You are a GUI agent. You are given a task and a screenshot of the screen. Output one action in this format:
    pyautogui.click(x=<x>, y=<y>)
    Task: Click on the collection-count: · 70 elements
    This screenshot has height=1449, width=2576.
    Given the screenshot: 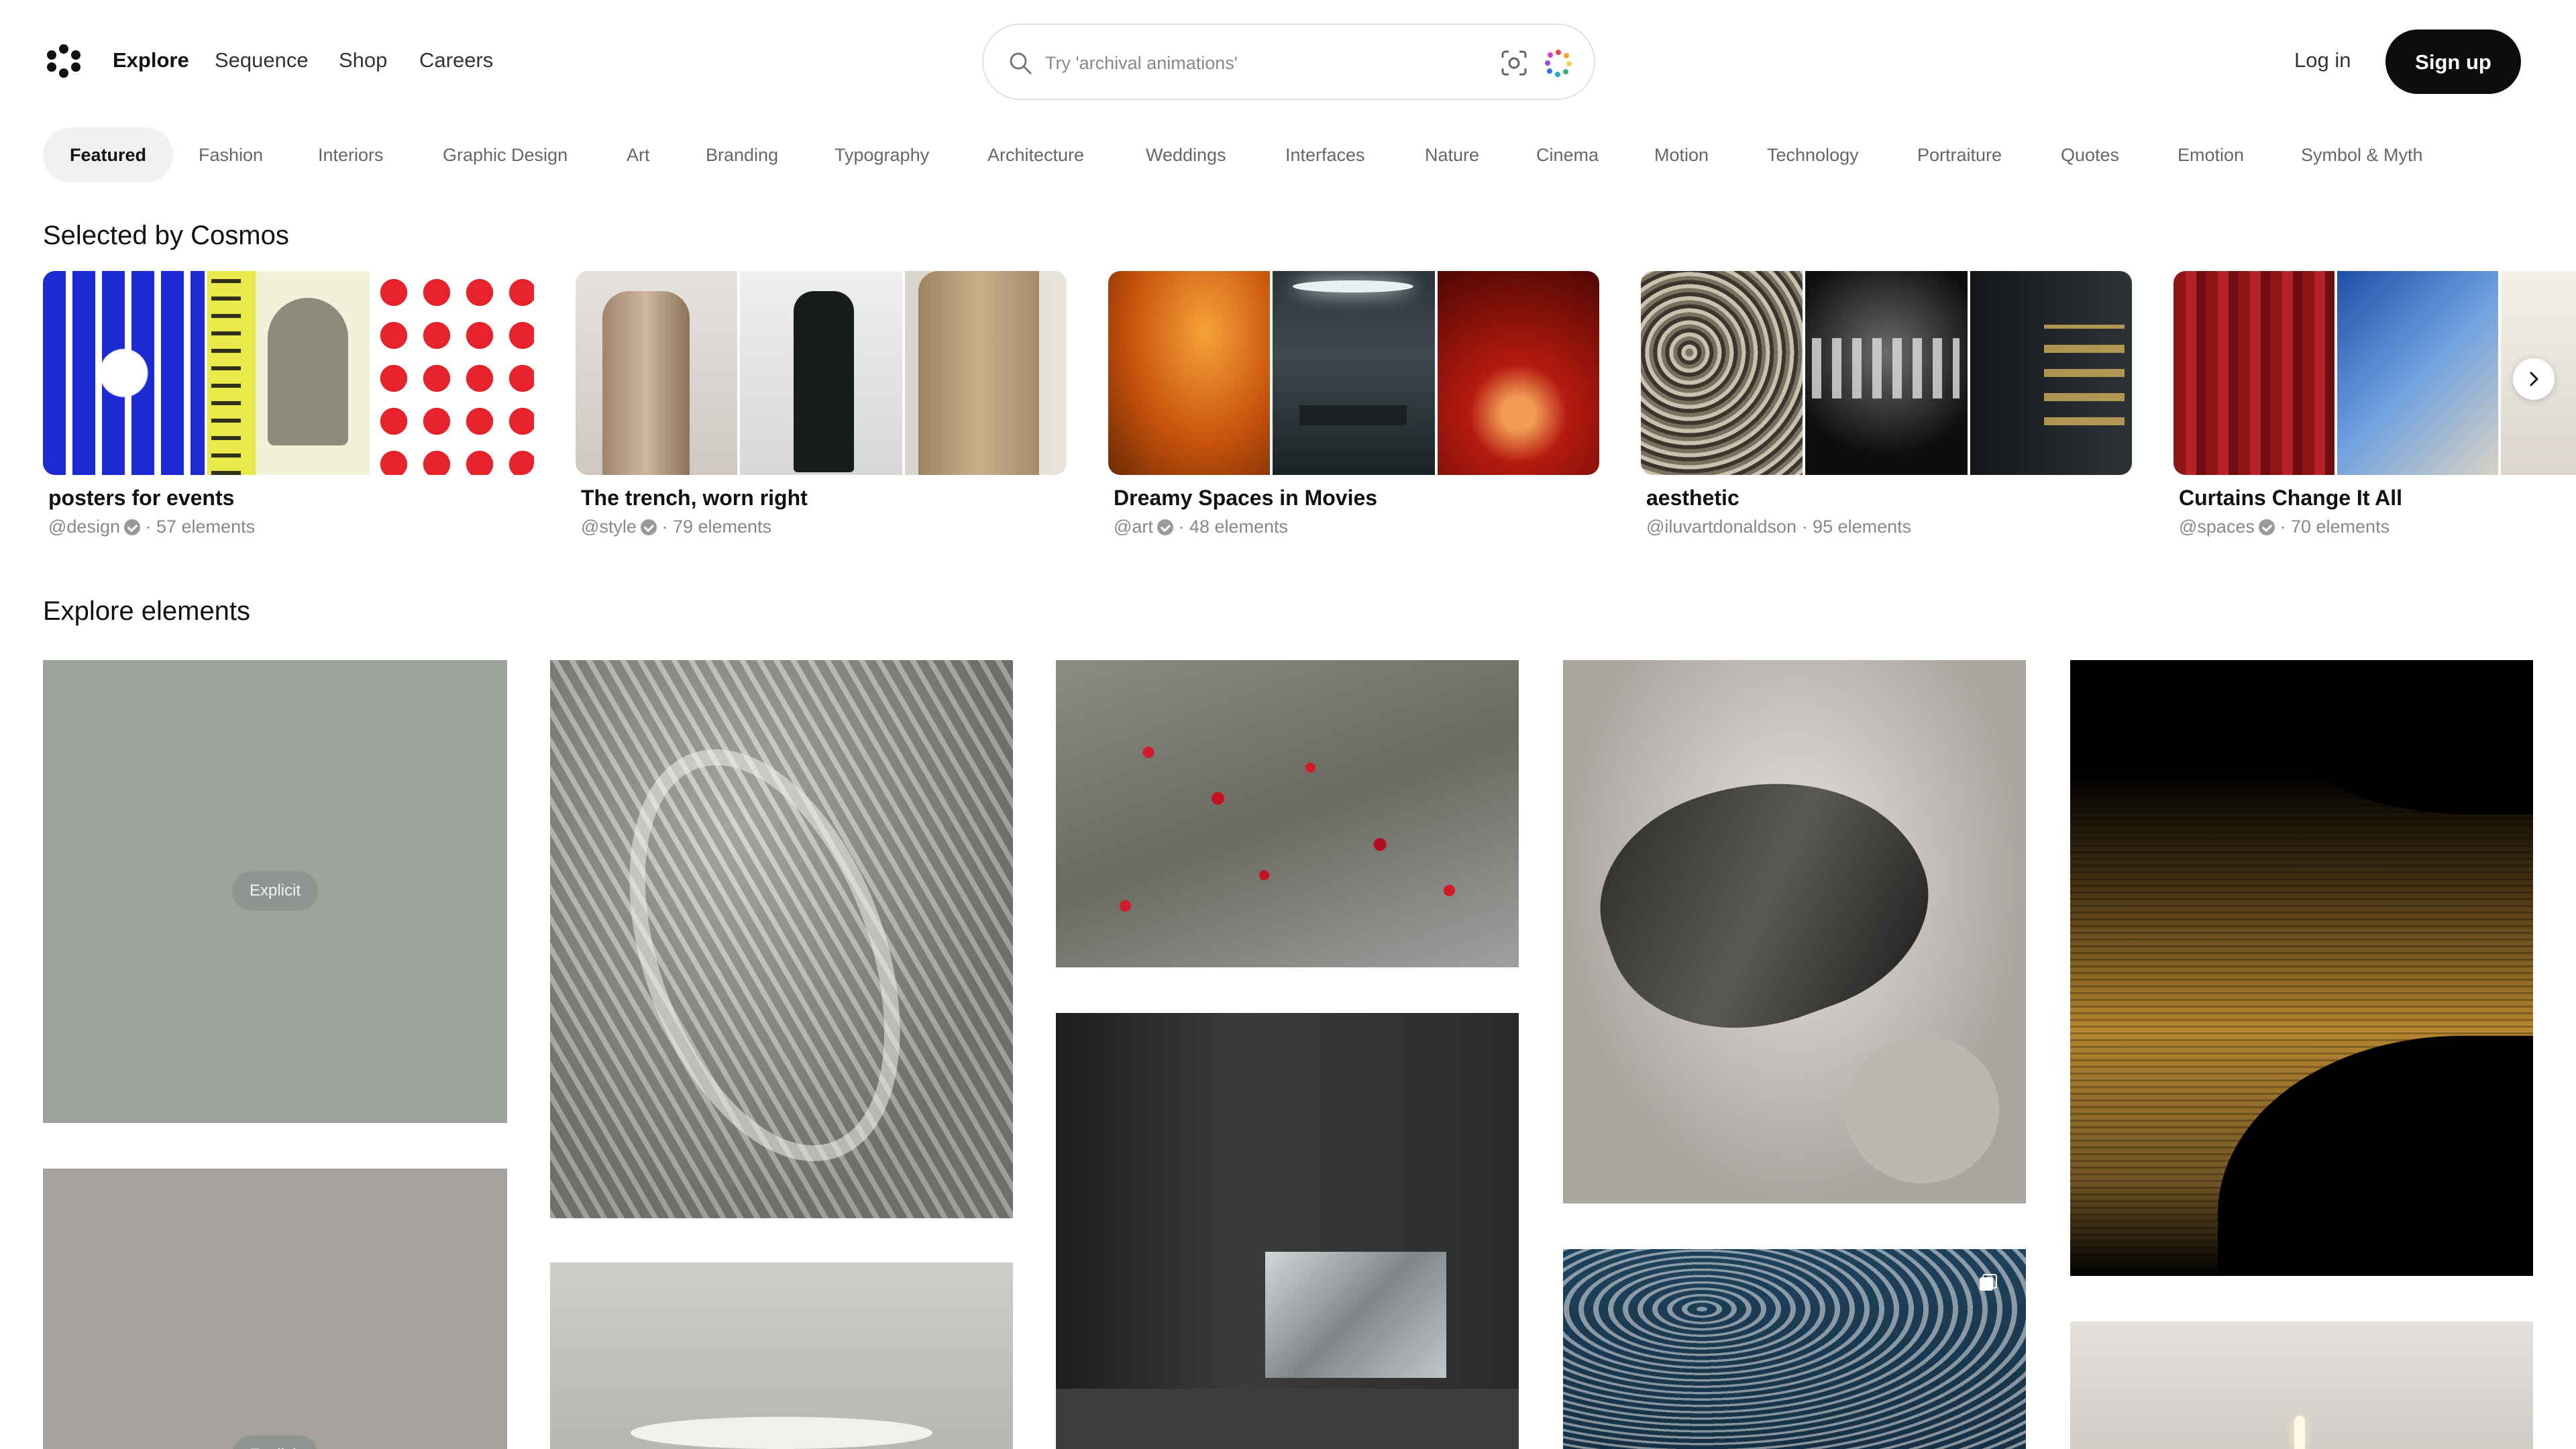 What is the action you would take?
    pyautogui.click(x=2334, y=527)
    